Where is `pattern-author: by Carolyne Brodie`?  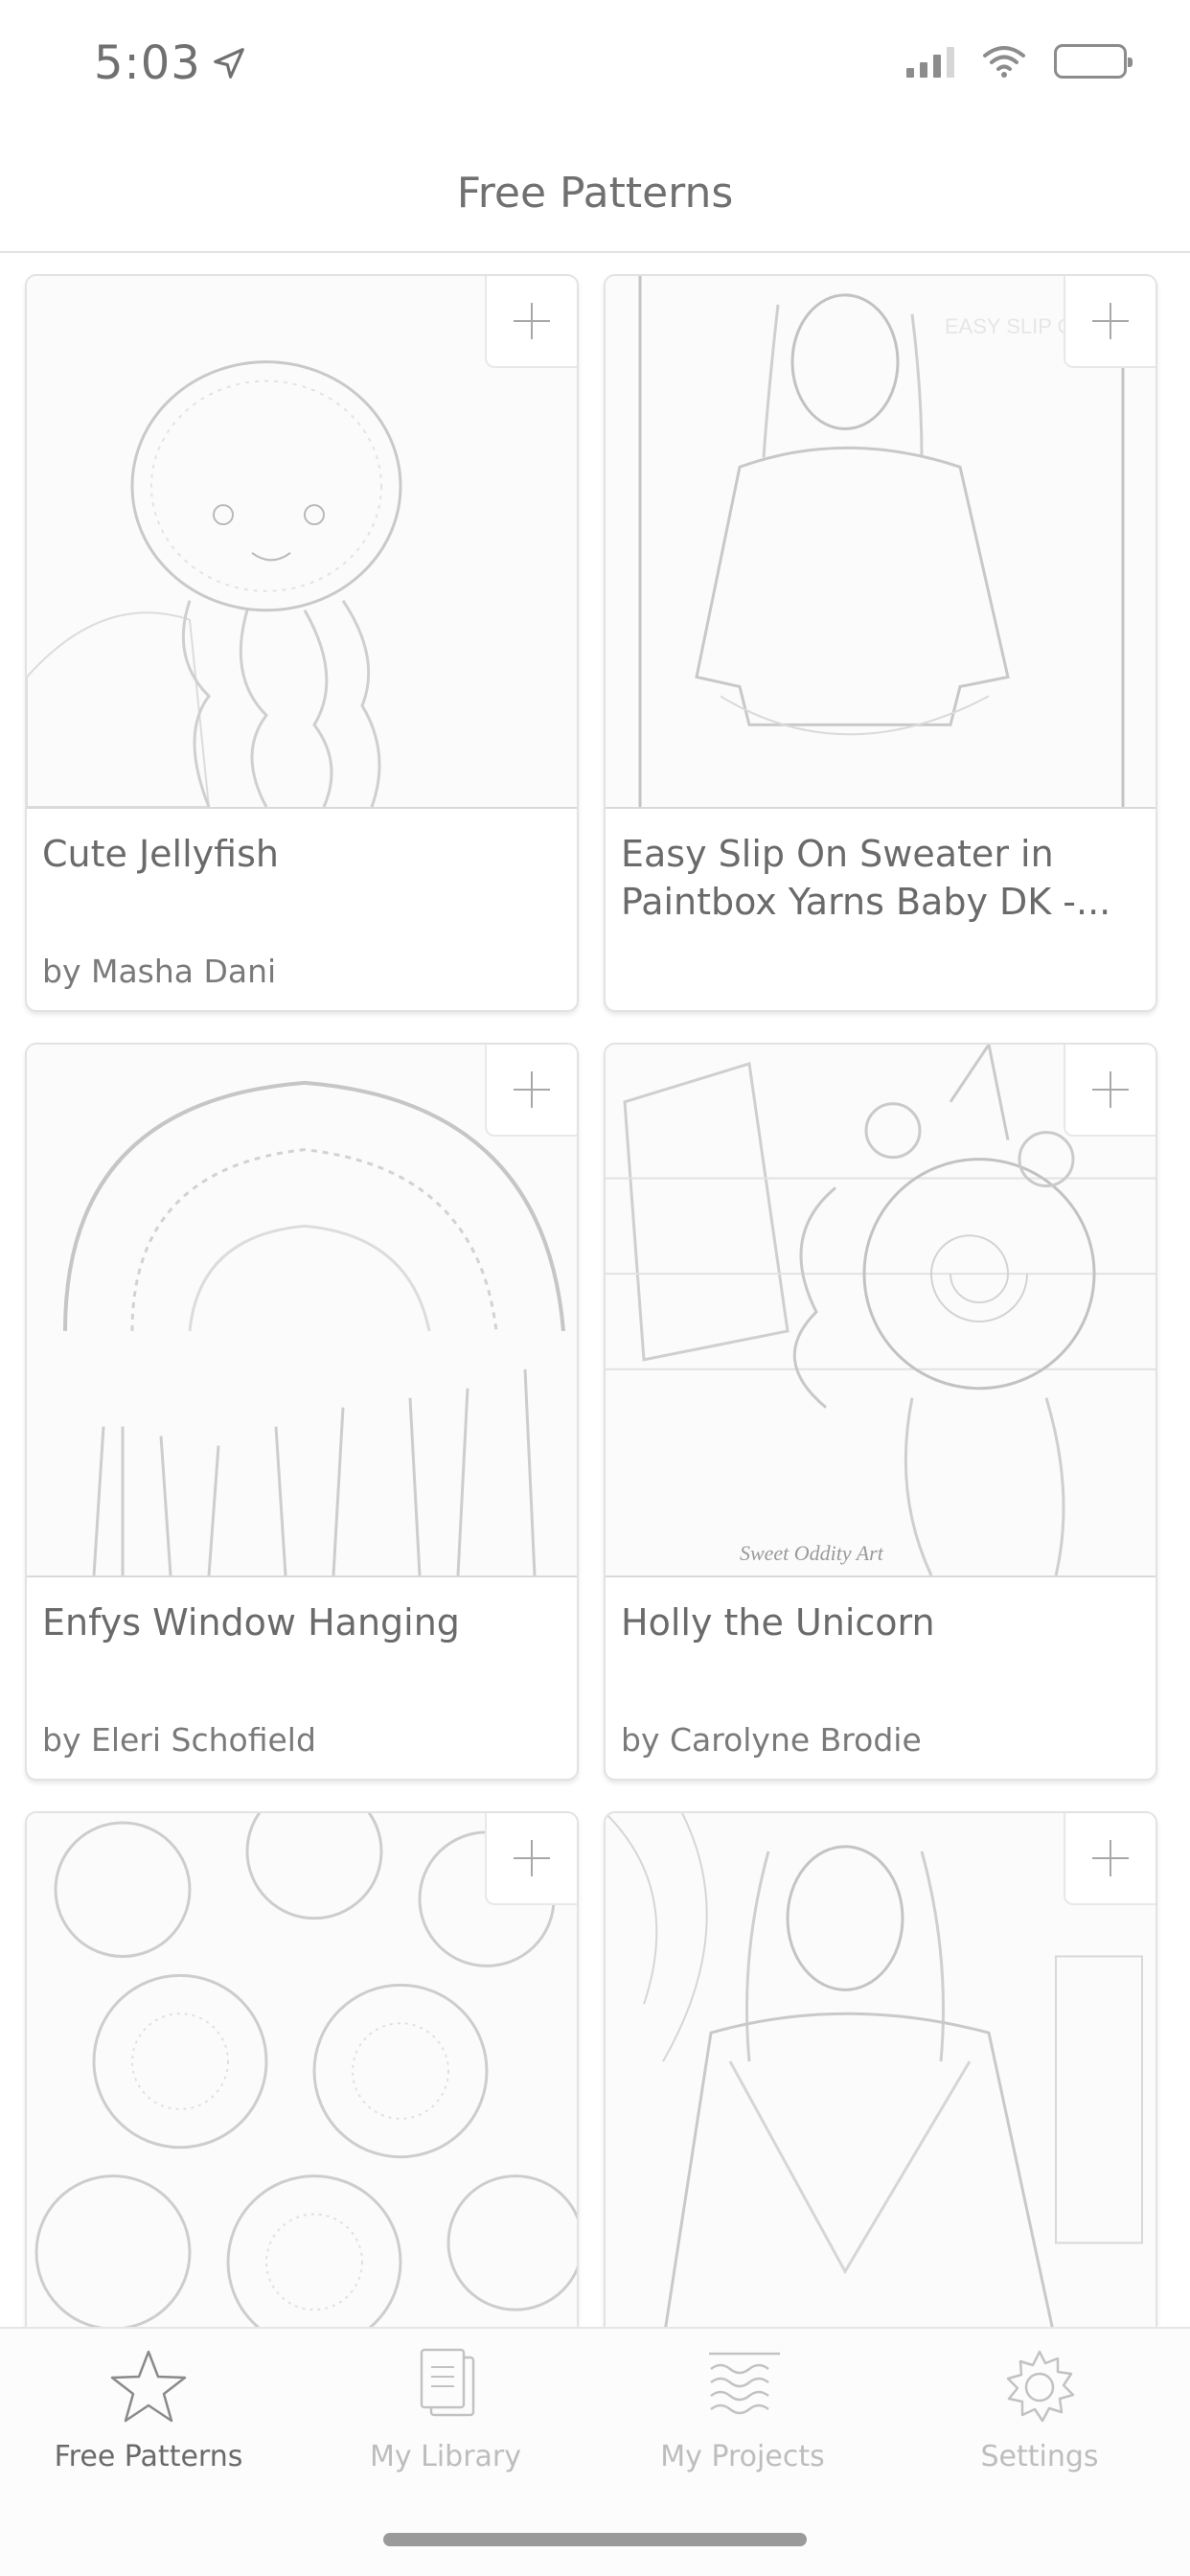
pattern-author: by Carolyne Brodie is located at coordinates (772, 1740).